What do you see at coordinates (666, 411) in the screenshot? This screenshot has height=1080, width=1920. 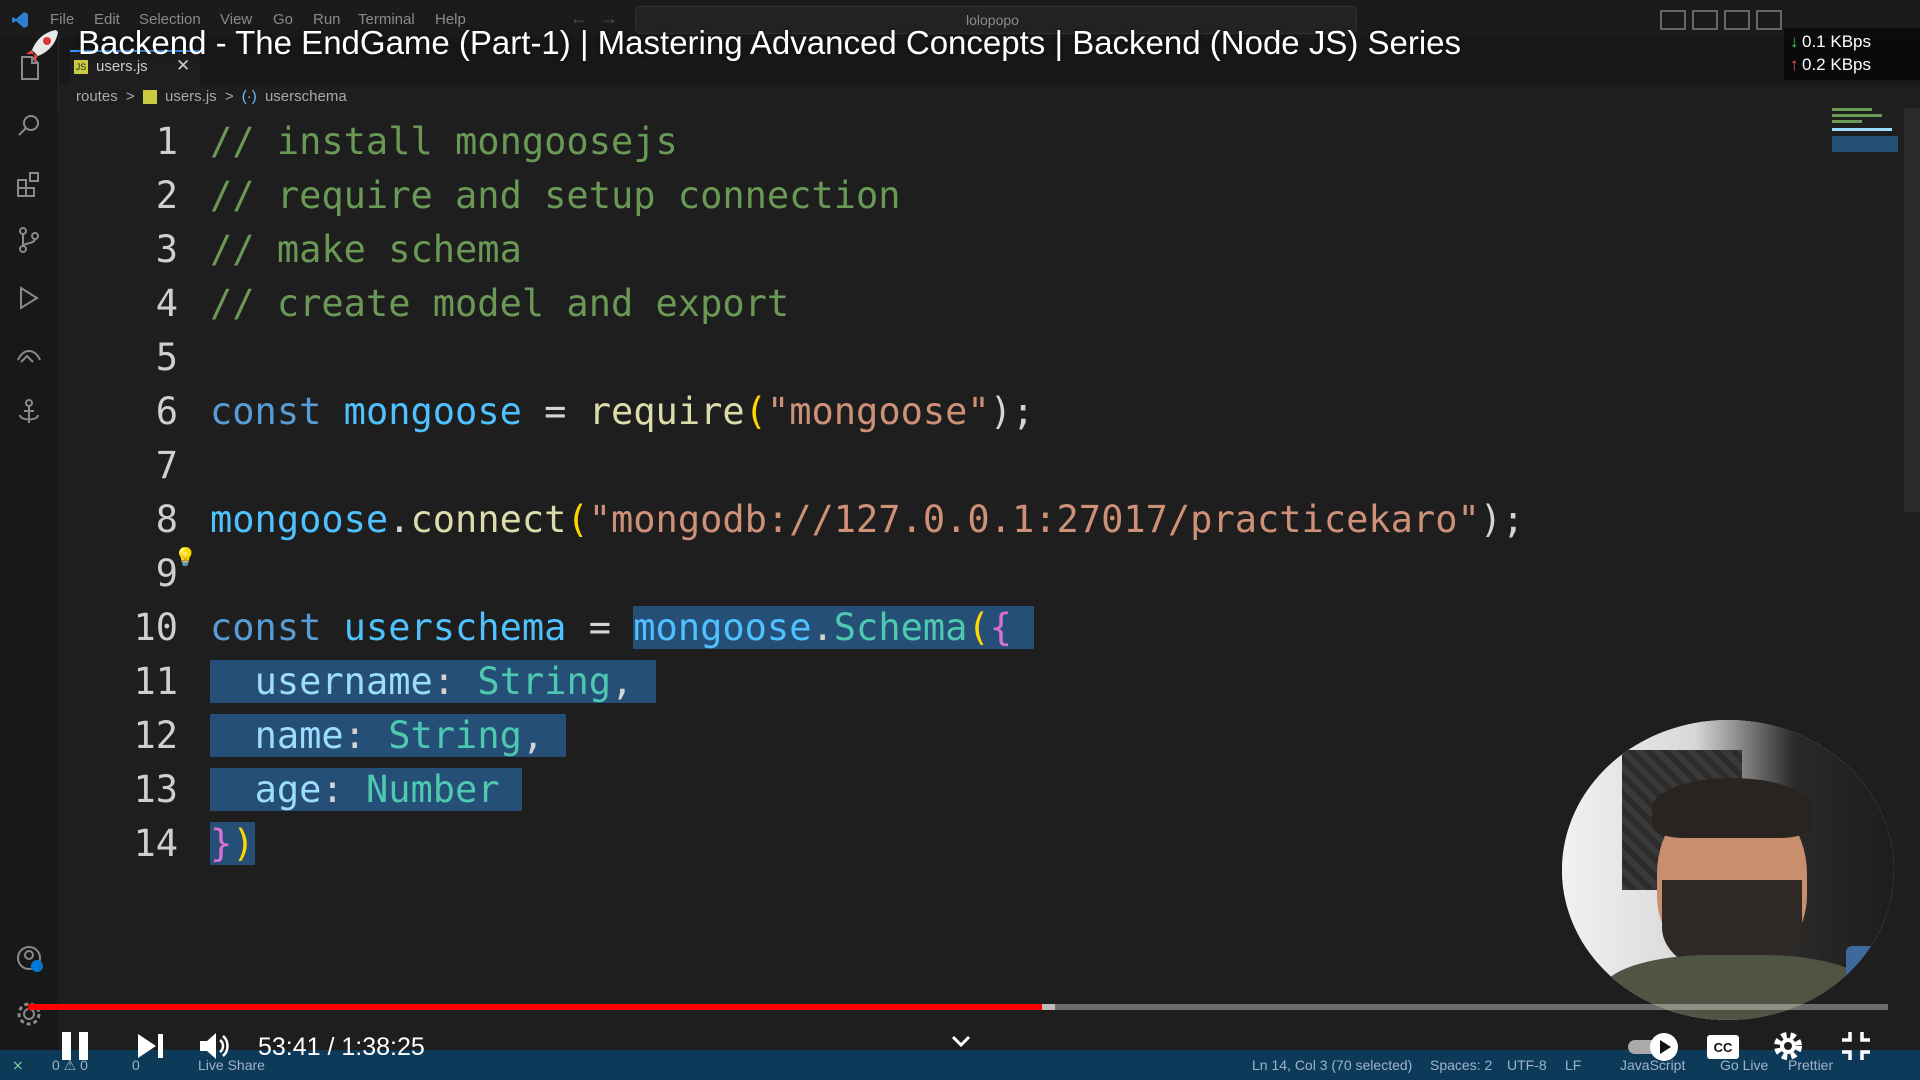 I see `code-function: require` at bounding box center [666, 411].